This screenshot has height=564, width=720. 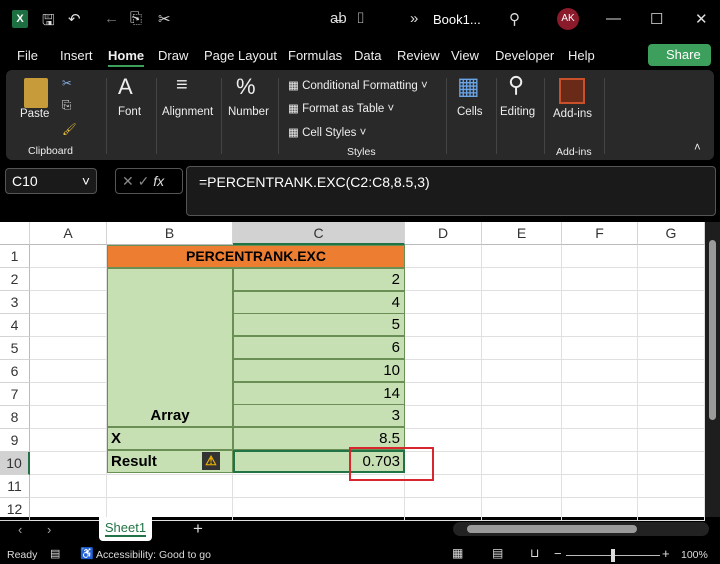 I want to click on row-header-6: 6, so click(x=15, y=371).